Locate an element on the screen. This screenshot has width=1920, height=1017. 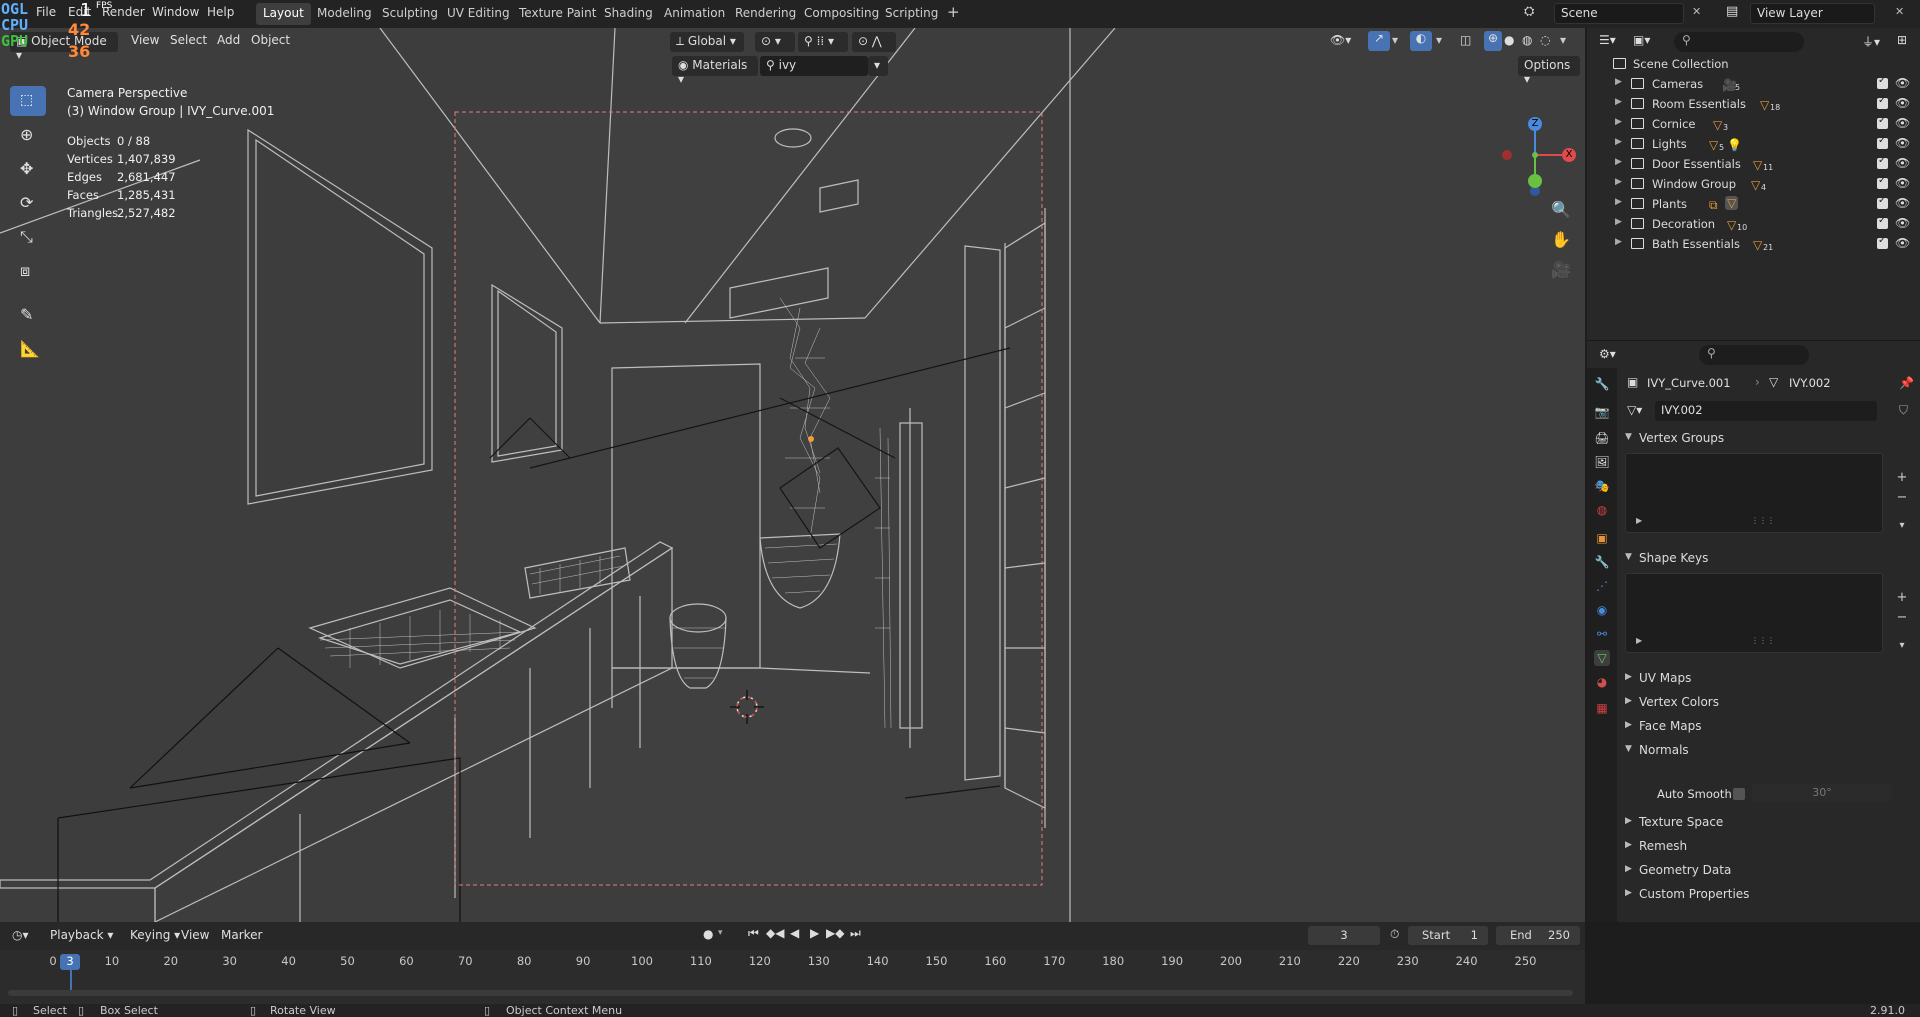
collection-row-decoration: ▶ Decoration ▽10 👁 is located at coordinates (1753, 224).